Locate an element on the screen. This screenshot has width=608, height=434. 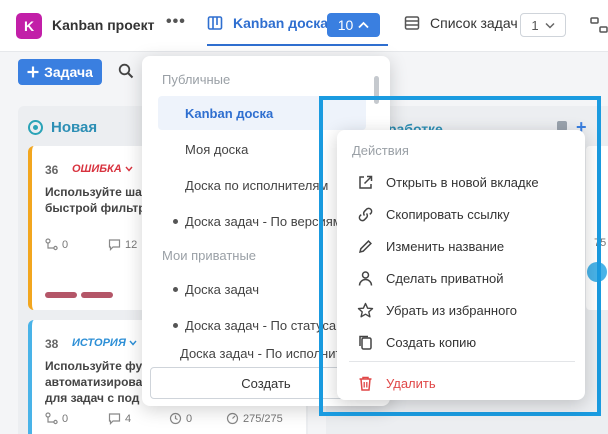
person-icon is located at coordinates (365, 278).